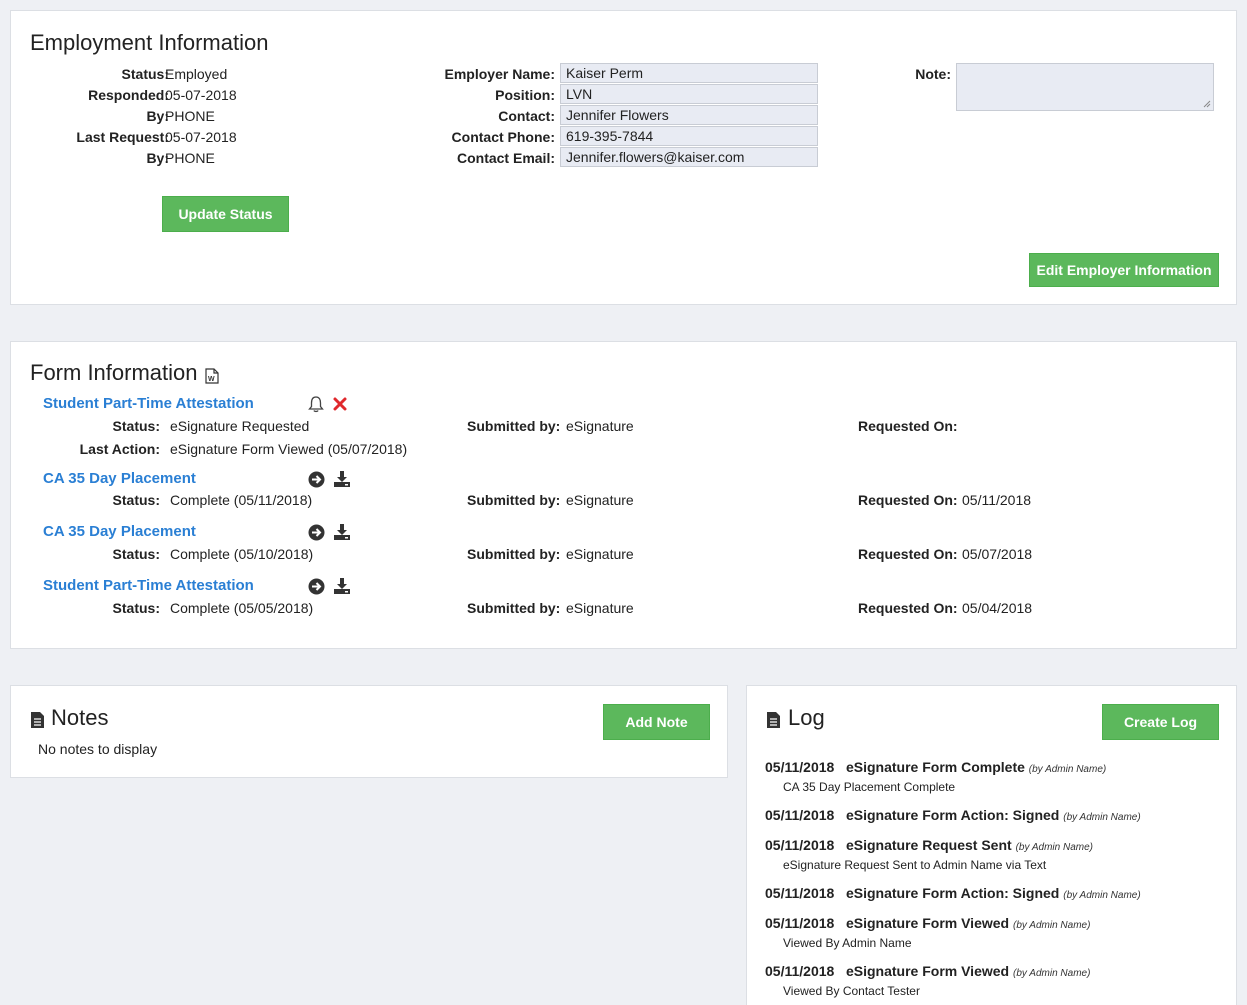  What do you see at coordinates (503, 137) in the screenshot?
I see `contact-phone-label: Contact Phone:` at bounding box center [503, 137].